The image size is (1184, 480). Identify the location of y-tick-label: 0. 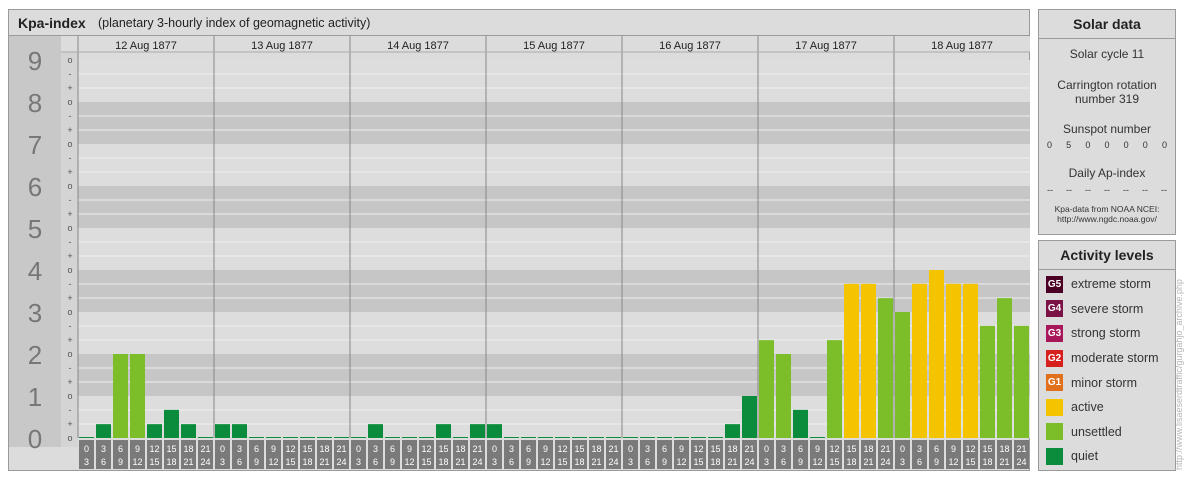
(35, 439).